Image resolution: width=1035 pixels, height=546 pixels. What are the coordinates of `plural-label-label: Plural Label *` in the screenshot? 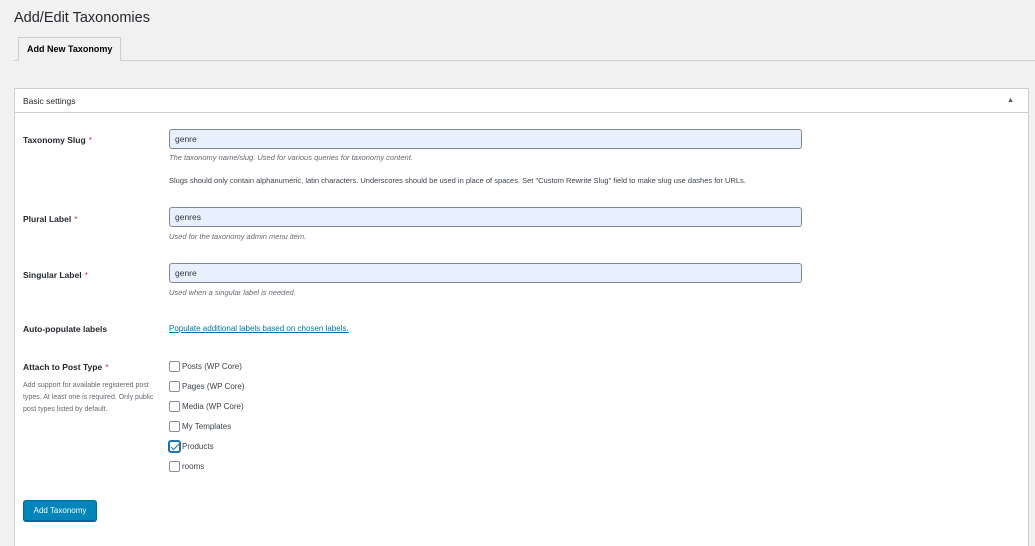 It's located at (50, 219).